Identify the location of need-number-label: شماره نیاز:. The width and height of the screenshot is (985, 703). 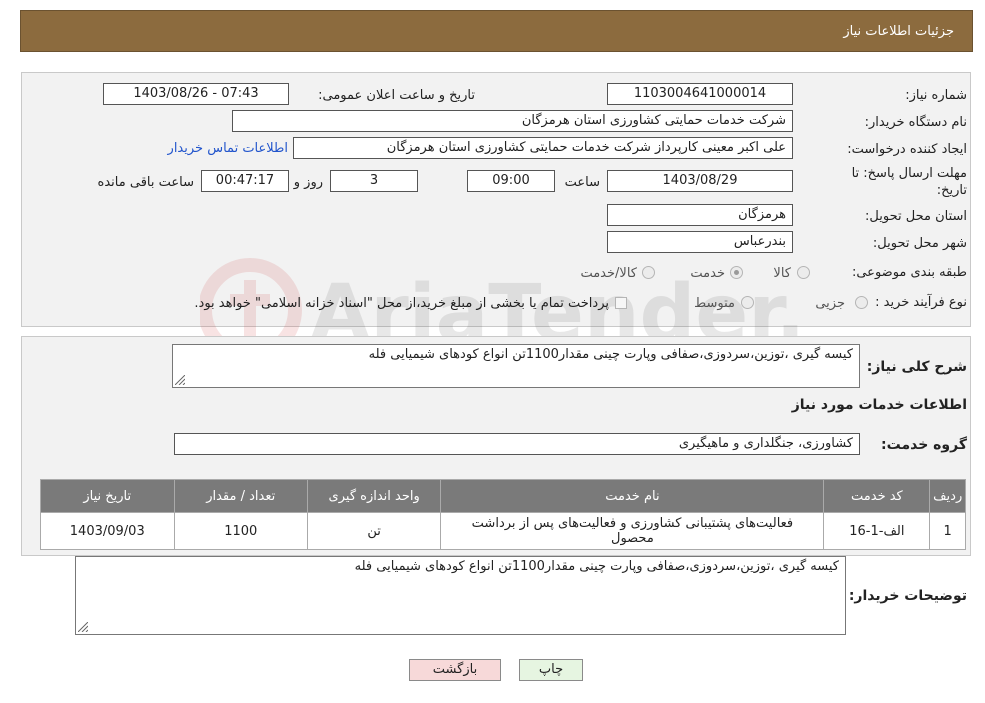
(936, 95).